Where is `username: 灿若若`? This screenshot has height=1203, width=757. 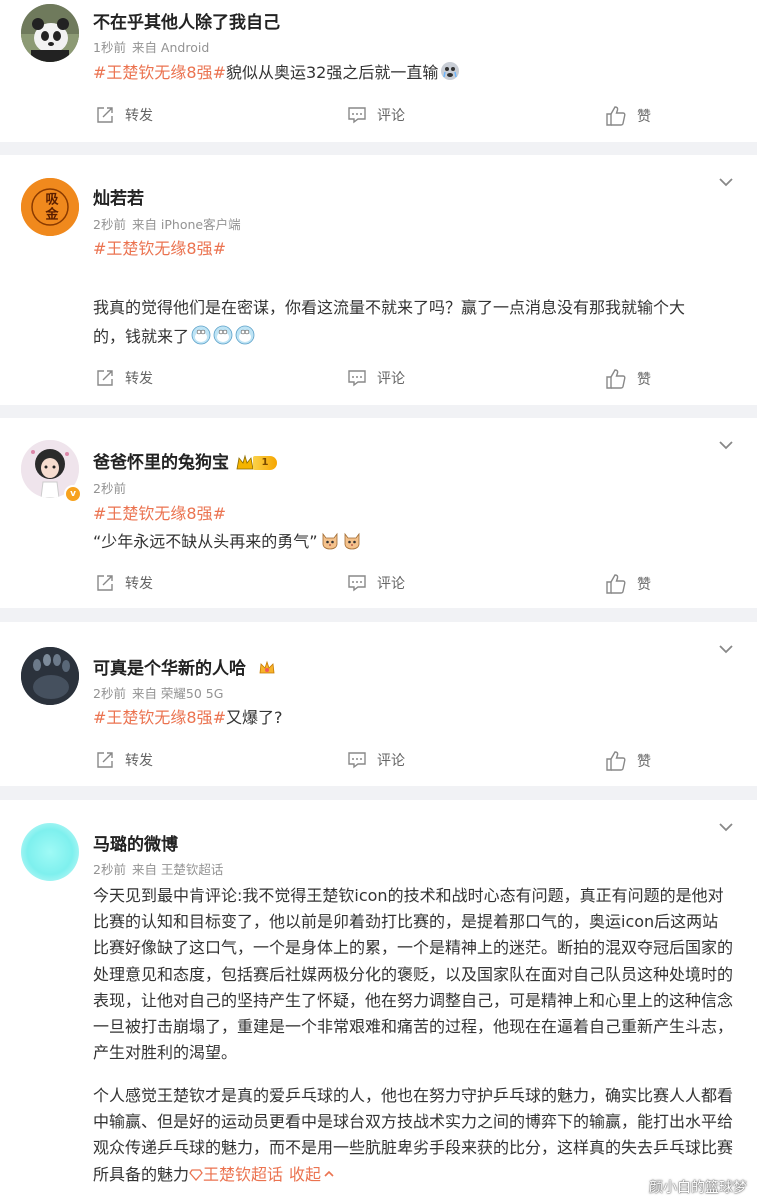 username: 灿若若 is located at coordinates (118, 199).